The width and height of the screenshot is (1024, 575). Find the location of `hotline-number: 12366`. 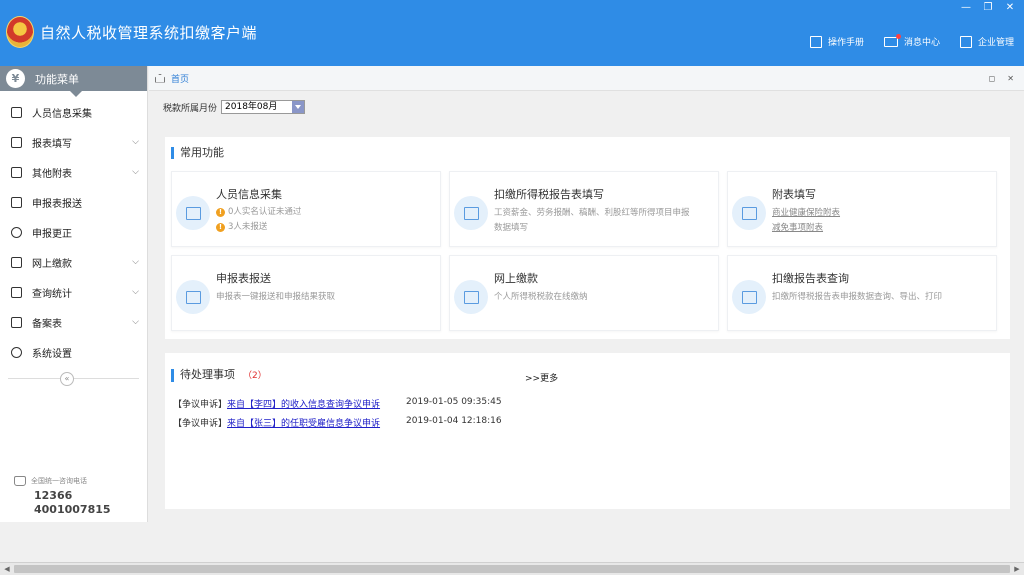

hotline-number: 12366 is located at coordinates (53, 495).